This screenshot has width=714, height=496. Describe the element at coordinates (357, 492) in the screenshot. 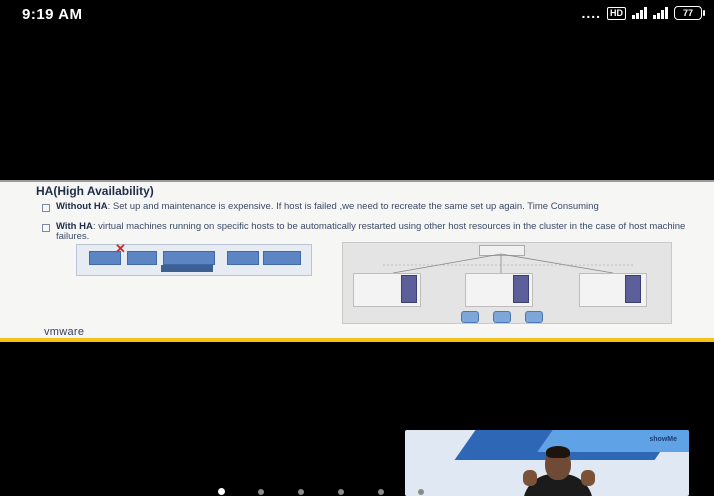

I see `page-indicator` at that location.